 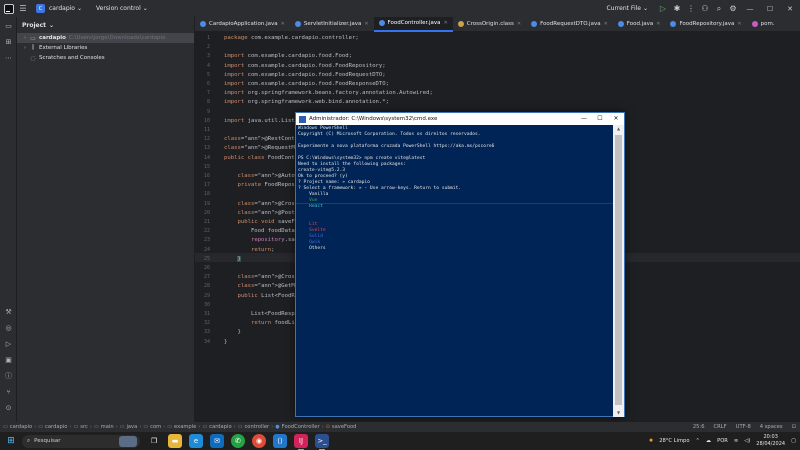 I want to click on breadcrumb-item: cardapio, so click(x=220, y=427).